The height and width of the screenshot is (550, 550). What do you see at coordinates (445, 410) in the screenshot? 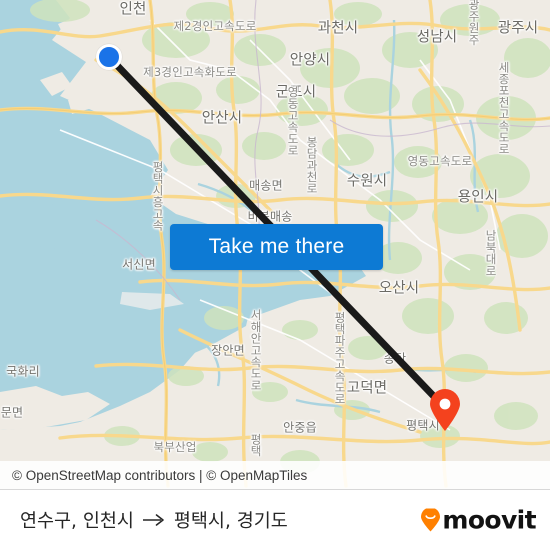
I see `destination-pin` at bounding box center [445, 410].